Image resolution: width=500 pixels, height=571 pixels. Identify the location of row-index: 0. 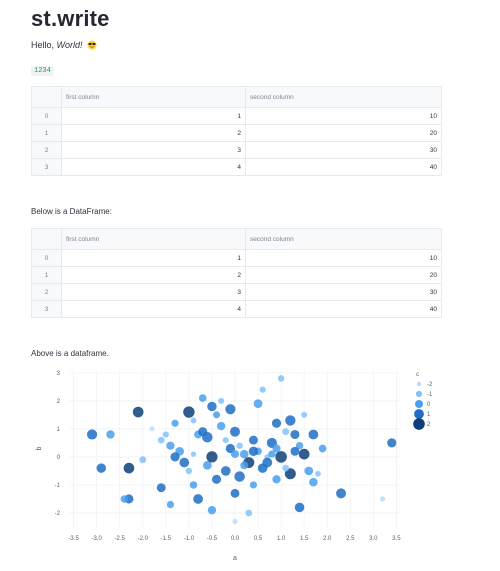
(46, 116).